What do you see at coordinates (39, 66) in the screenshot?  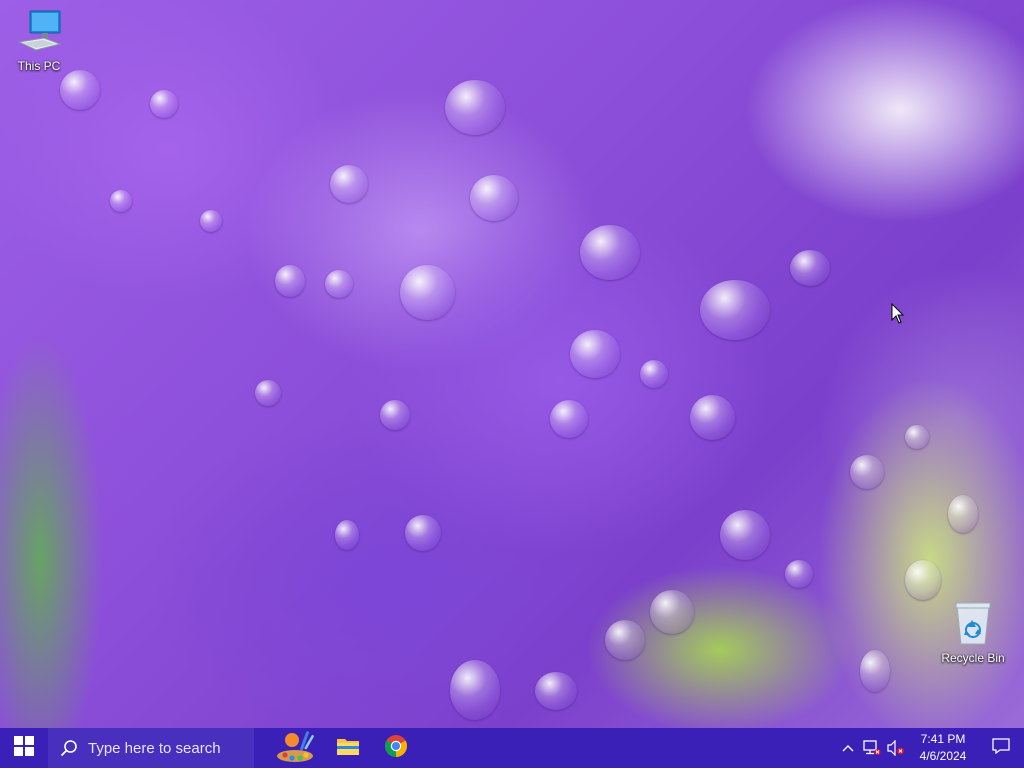 I see `this-pc-label: This PC` at bounding box center [39, 66].